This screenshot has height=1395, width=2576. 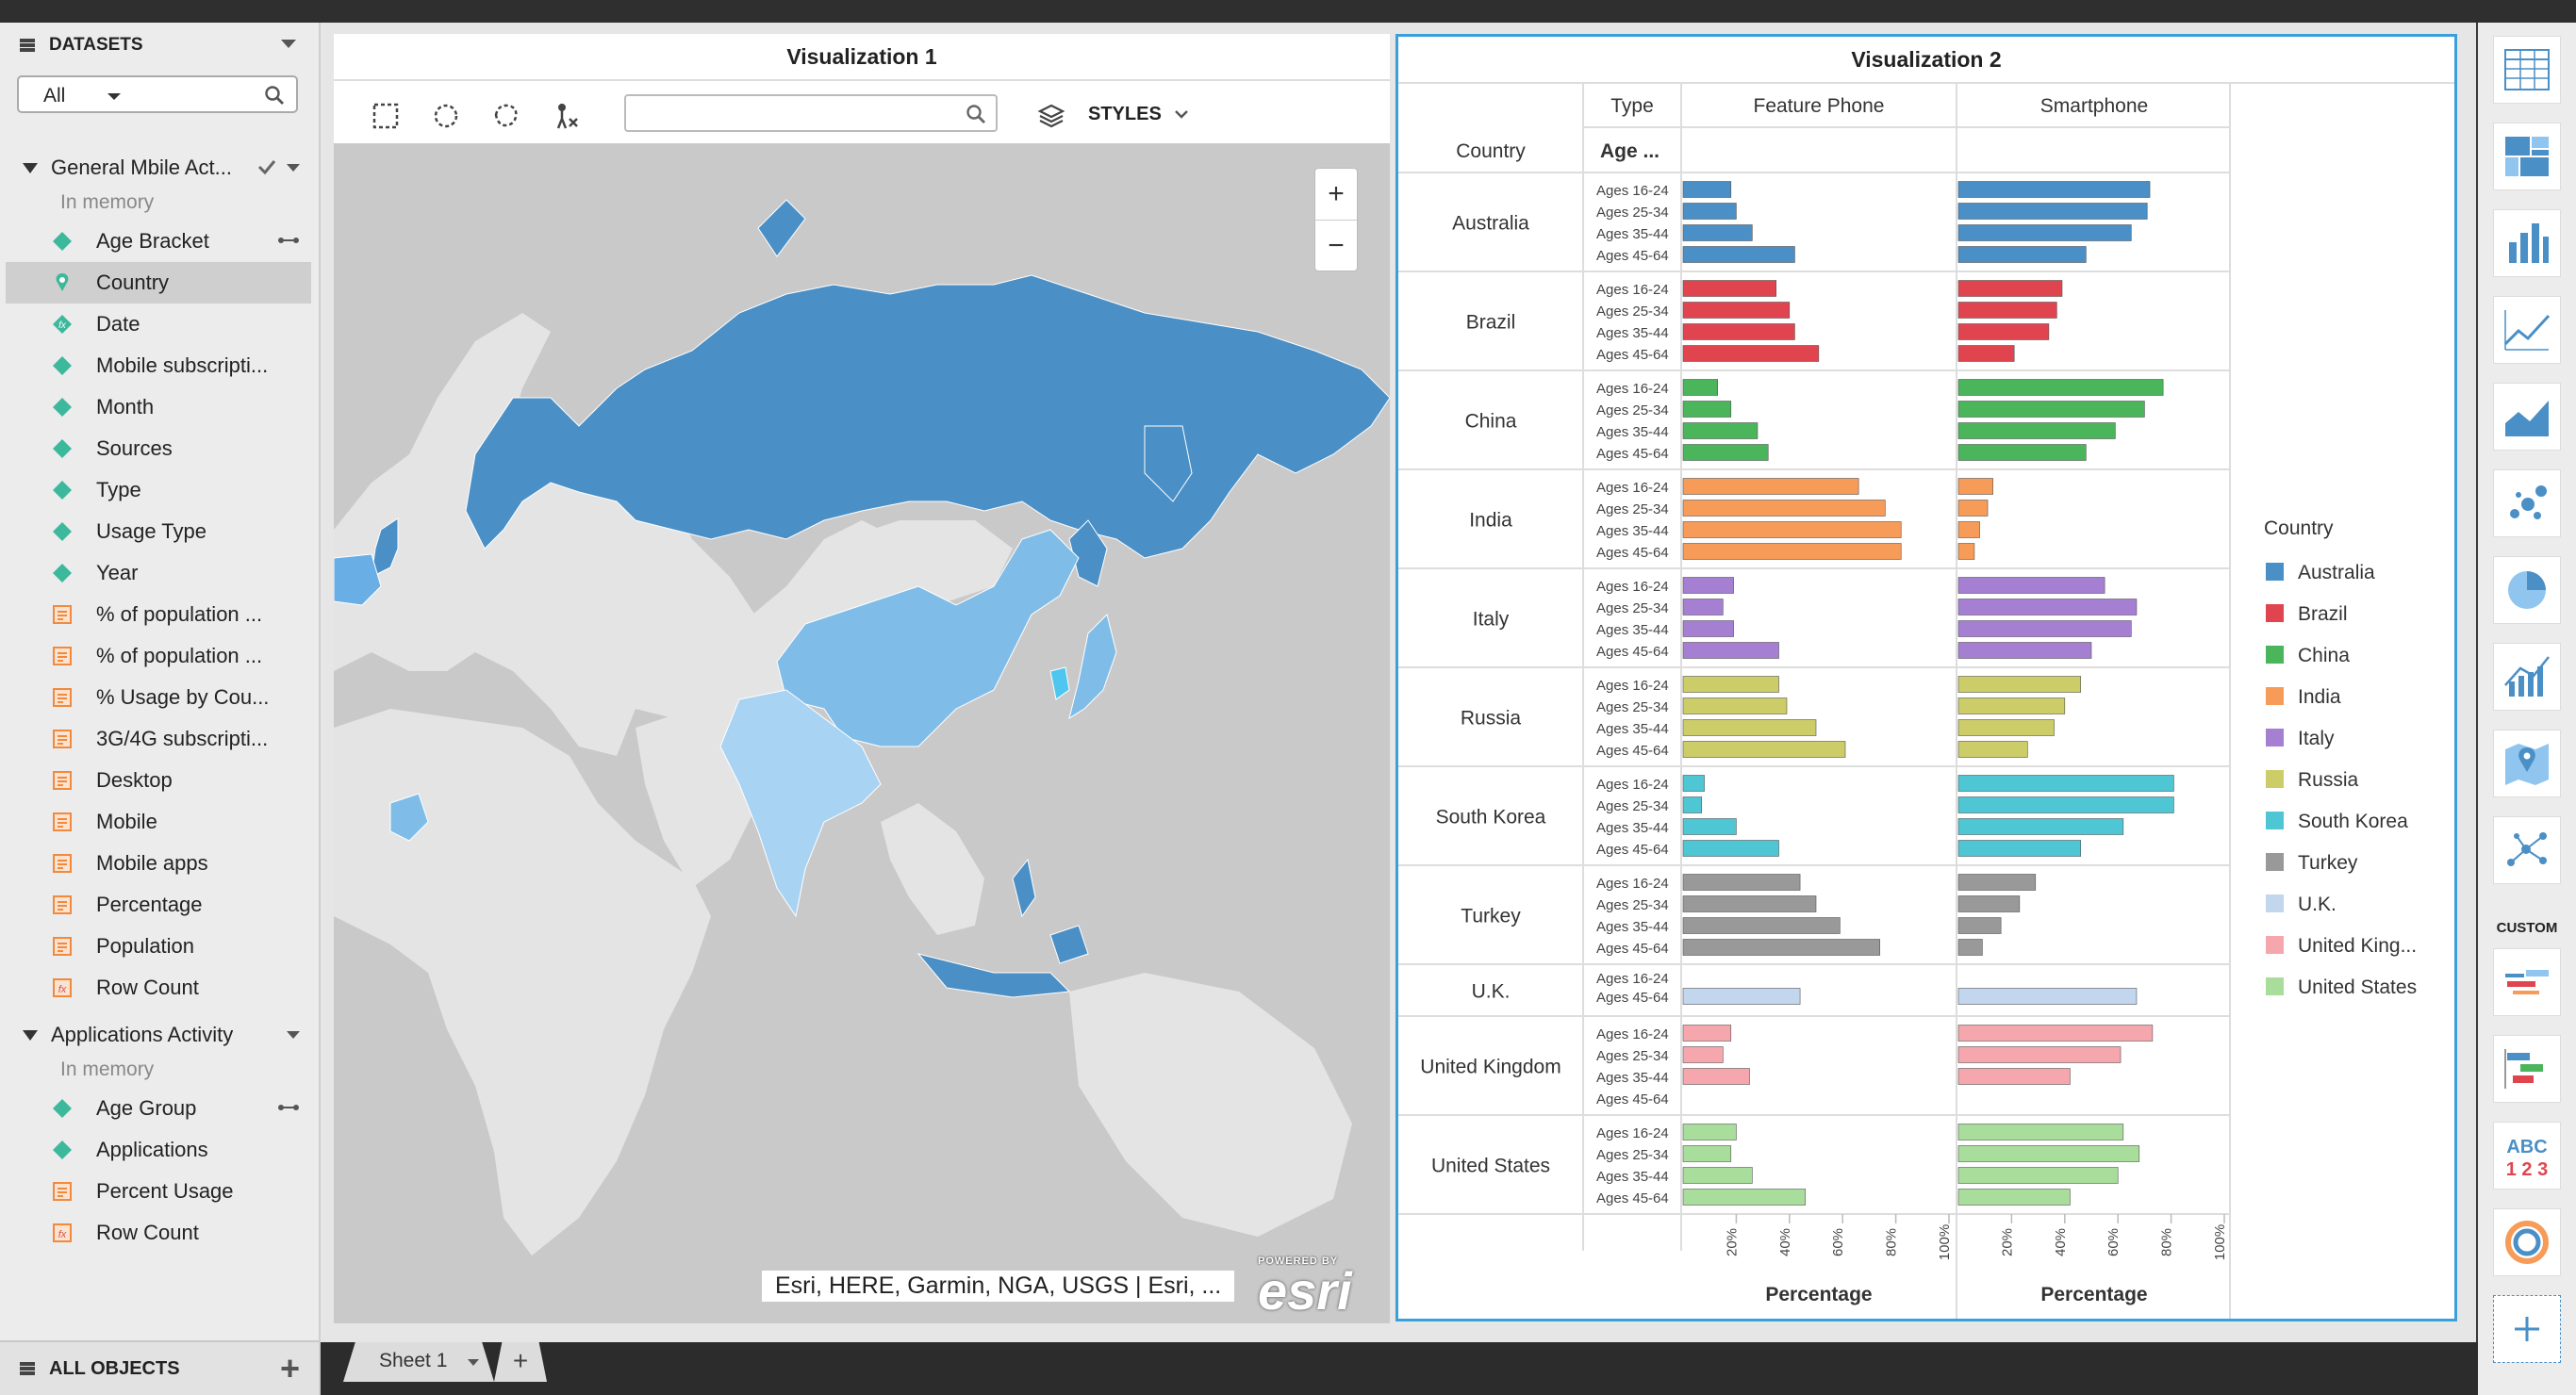 I want to click on map-search-input, so click(x=811, y=113).